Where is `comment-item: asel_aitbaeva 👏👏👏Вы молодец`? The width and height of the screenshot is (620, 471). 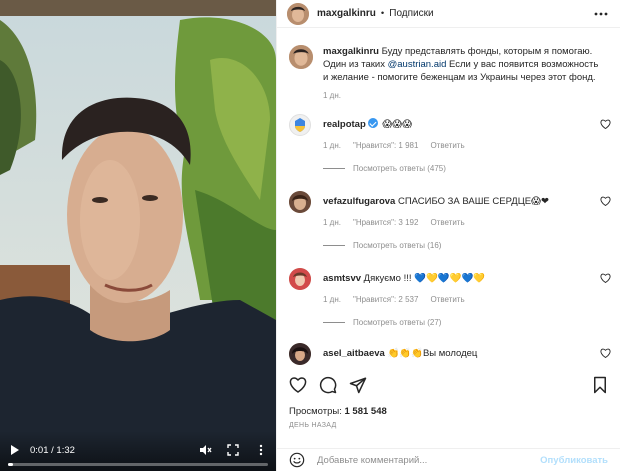 comment-item: asel_aitbaeva 👏👏👏Вы молодец is located at coordinates (448, 354).